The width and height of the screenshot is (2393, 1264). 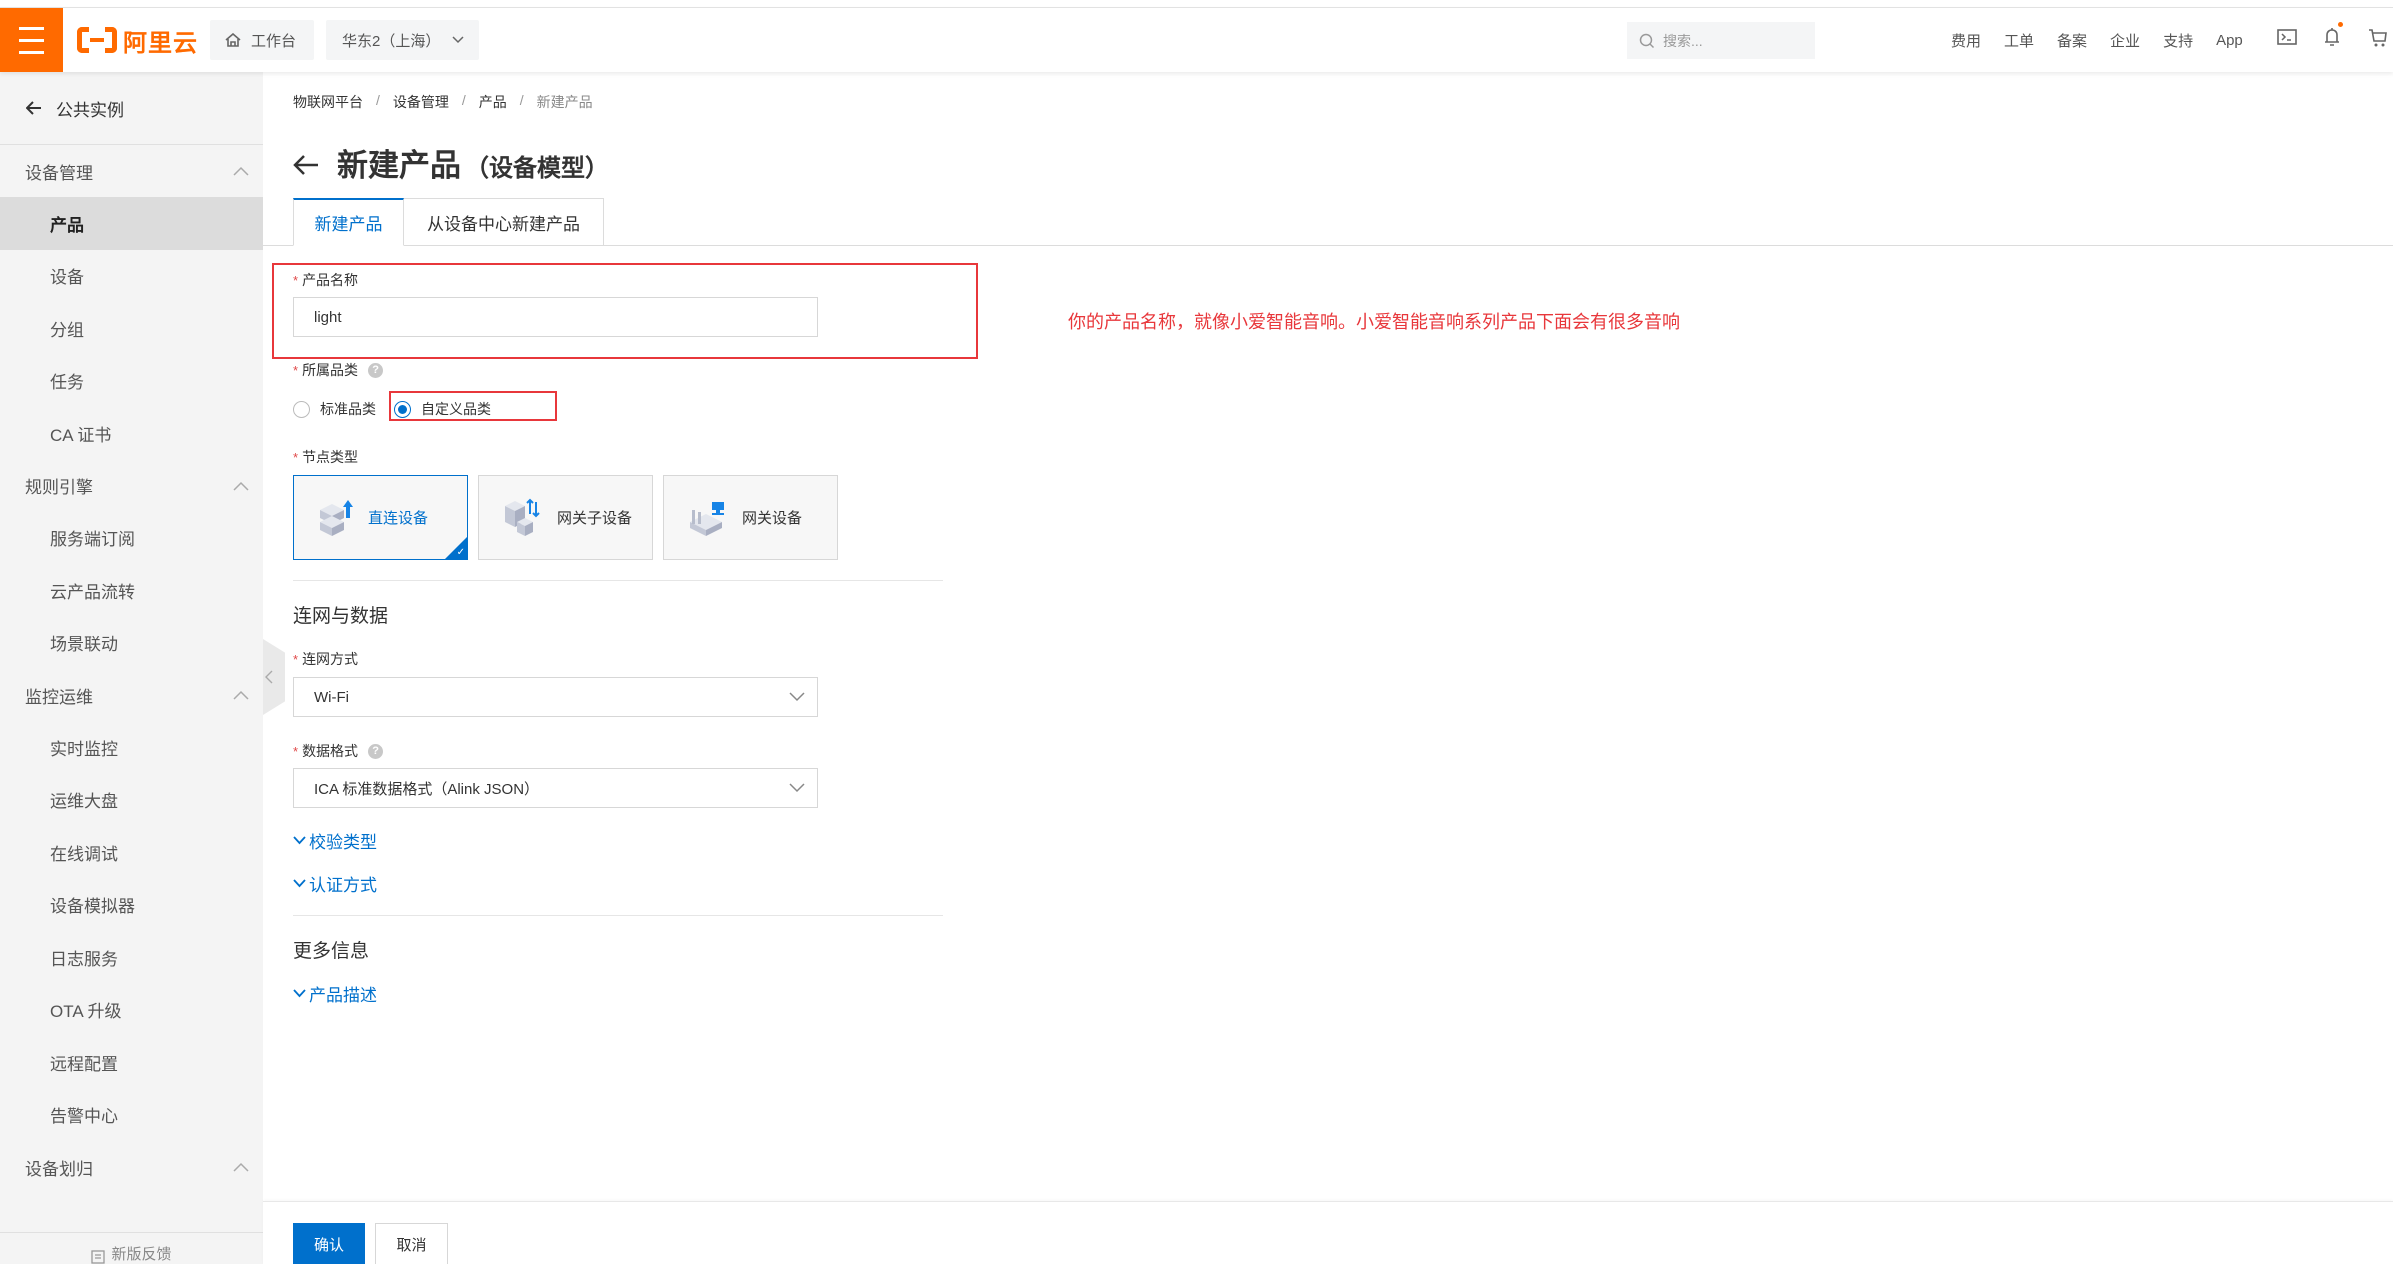 What do you see at coordinates (750, 517) in the screenshot?
I see `node-card-gateway-device: 网关设备` at bounding box center [750, 517].